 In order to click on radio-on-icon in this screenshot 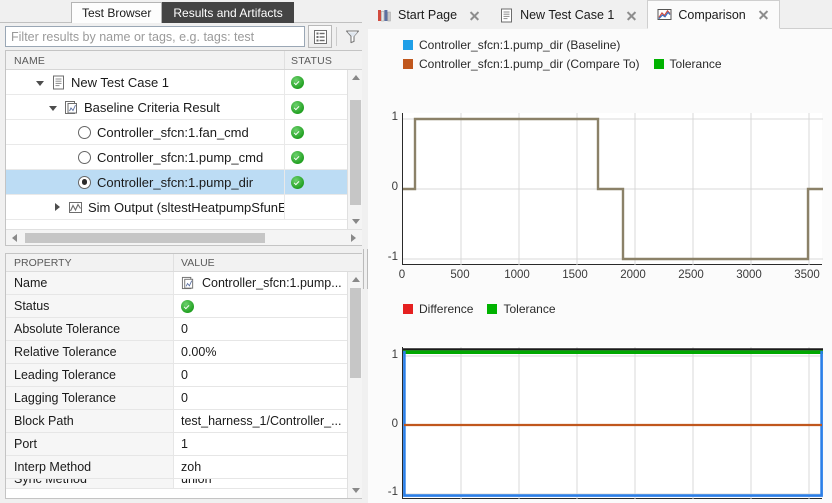, I will do `click(84, 182)`.